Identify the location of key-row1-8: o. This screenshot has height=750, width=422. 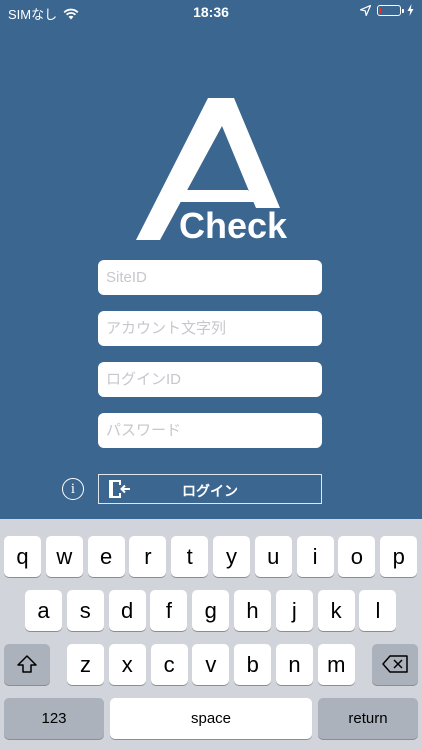
(357, 556).